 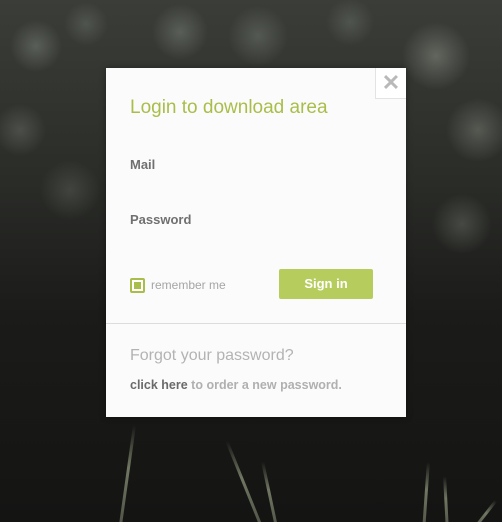 I want to click on section-divider, so click(x=256, y=323).